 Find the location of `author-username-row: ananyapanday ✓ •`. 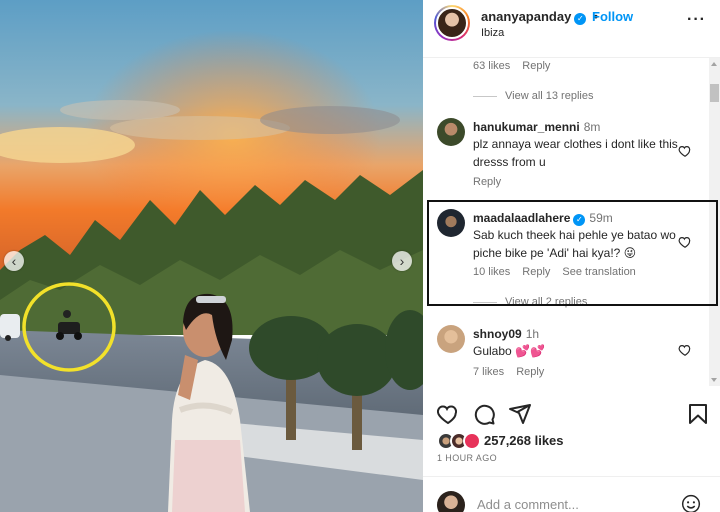

author-username-row: ananyapanday ✓ • is located at coordinates (539, 17).